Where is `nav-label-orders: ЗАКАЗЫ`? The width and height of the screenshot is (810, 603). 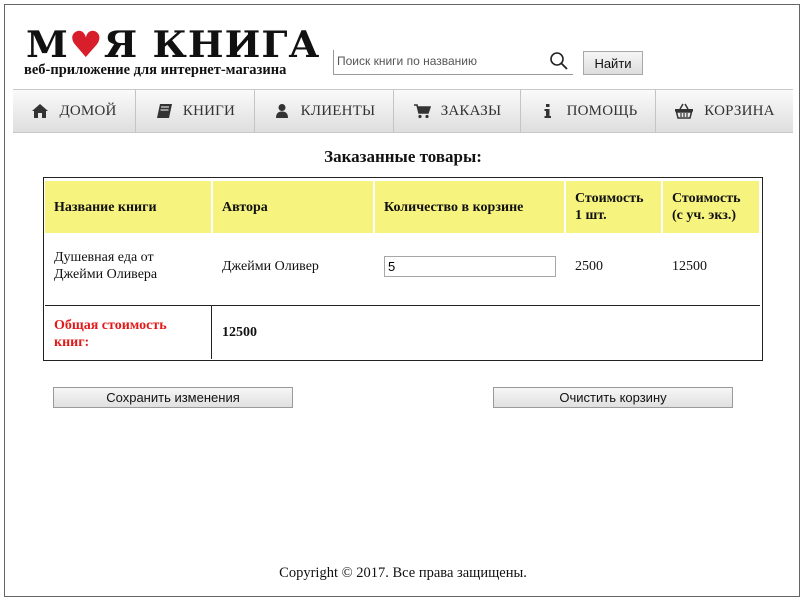 nav-label-orders: ЗАКАЗЫ is located at coordinates (471, 110).